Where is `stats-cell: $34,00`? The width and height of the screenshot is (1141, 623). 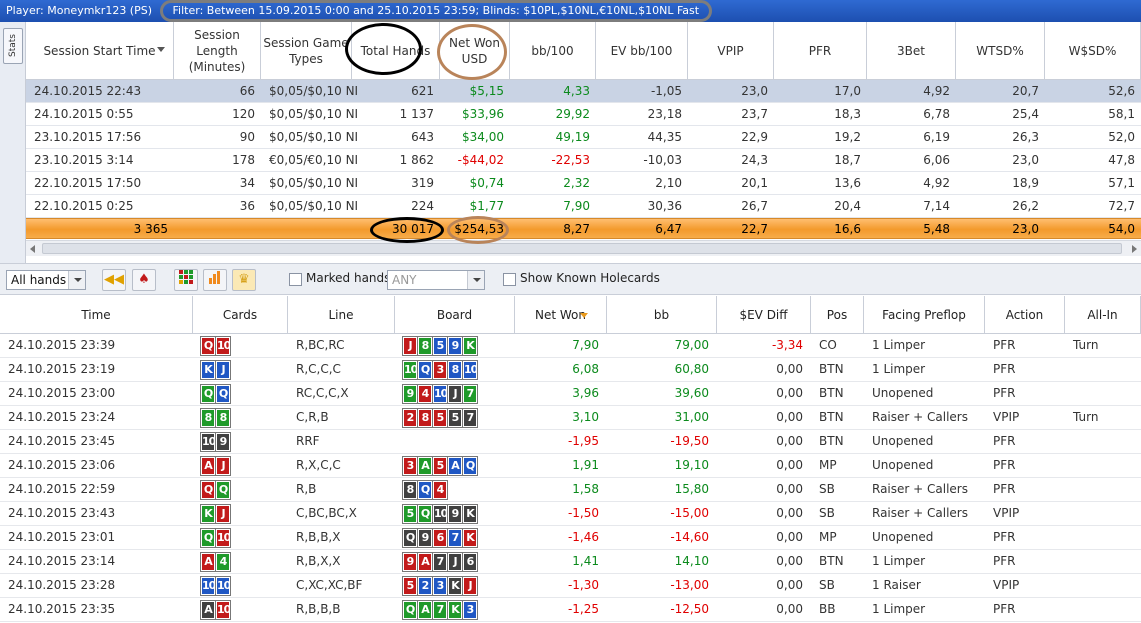
stats-cell: $34,00 is located at coordinates (483, 137).